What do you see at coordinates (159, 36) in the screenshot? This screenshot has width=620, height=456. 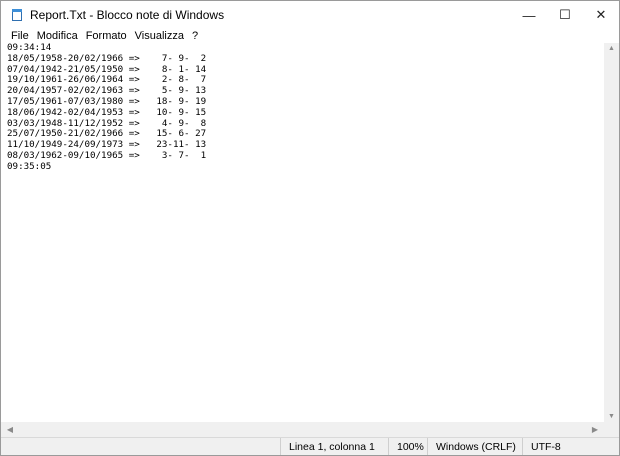 I see `menu-visualizza: Visualizza` at bounding box center [159, 36].